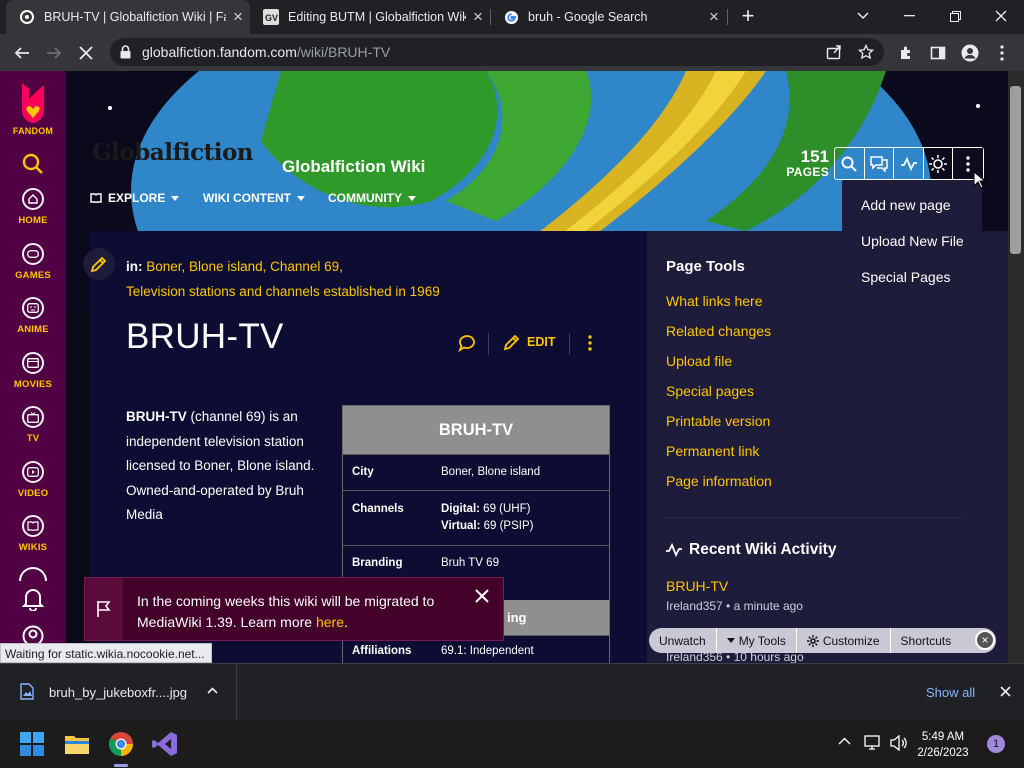  I want to click on tool-link-printable-version: Printable version, so click(718, 421).